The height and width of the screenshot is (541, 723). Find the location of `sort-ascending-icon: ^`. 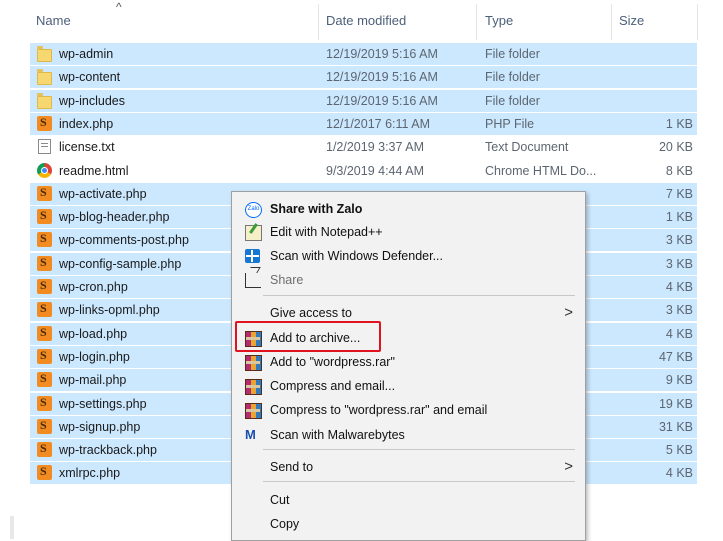

sort-ascending-icon: ^ is located at coordinates (119, 7).